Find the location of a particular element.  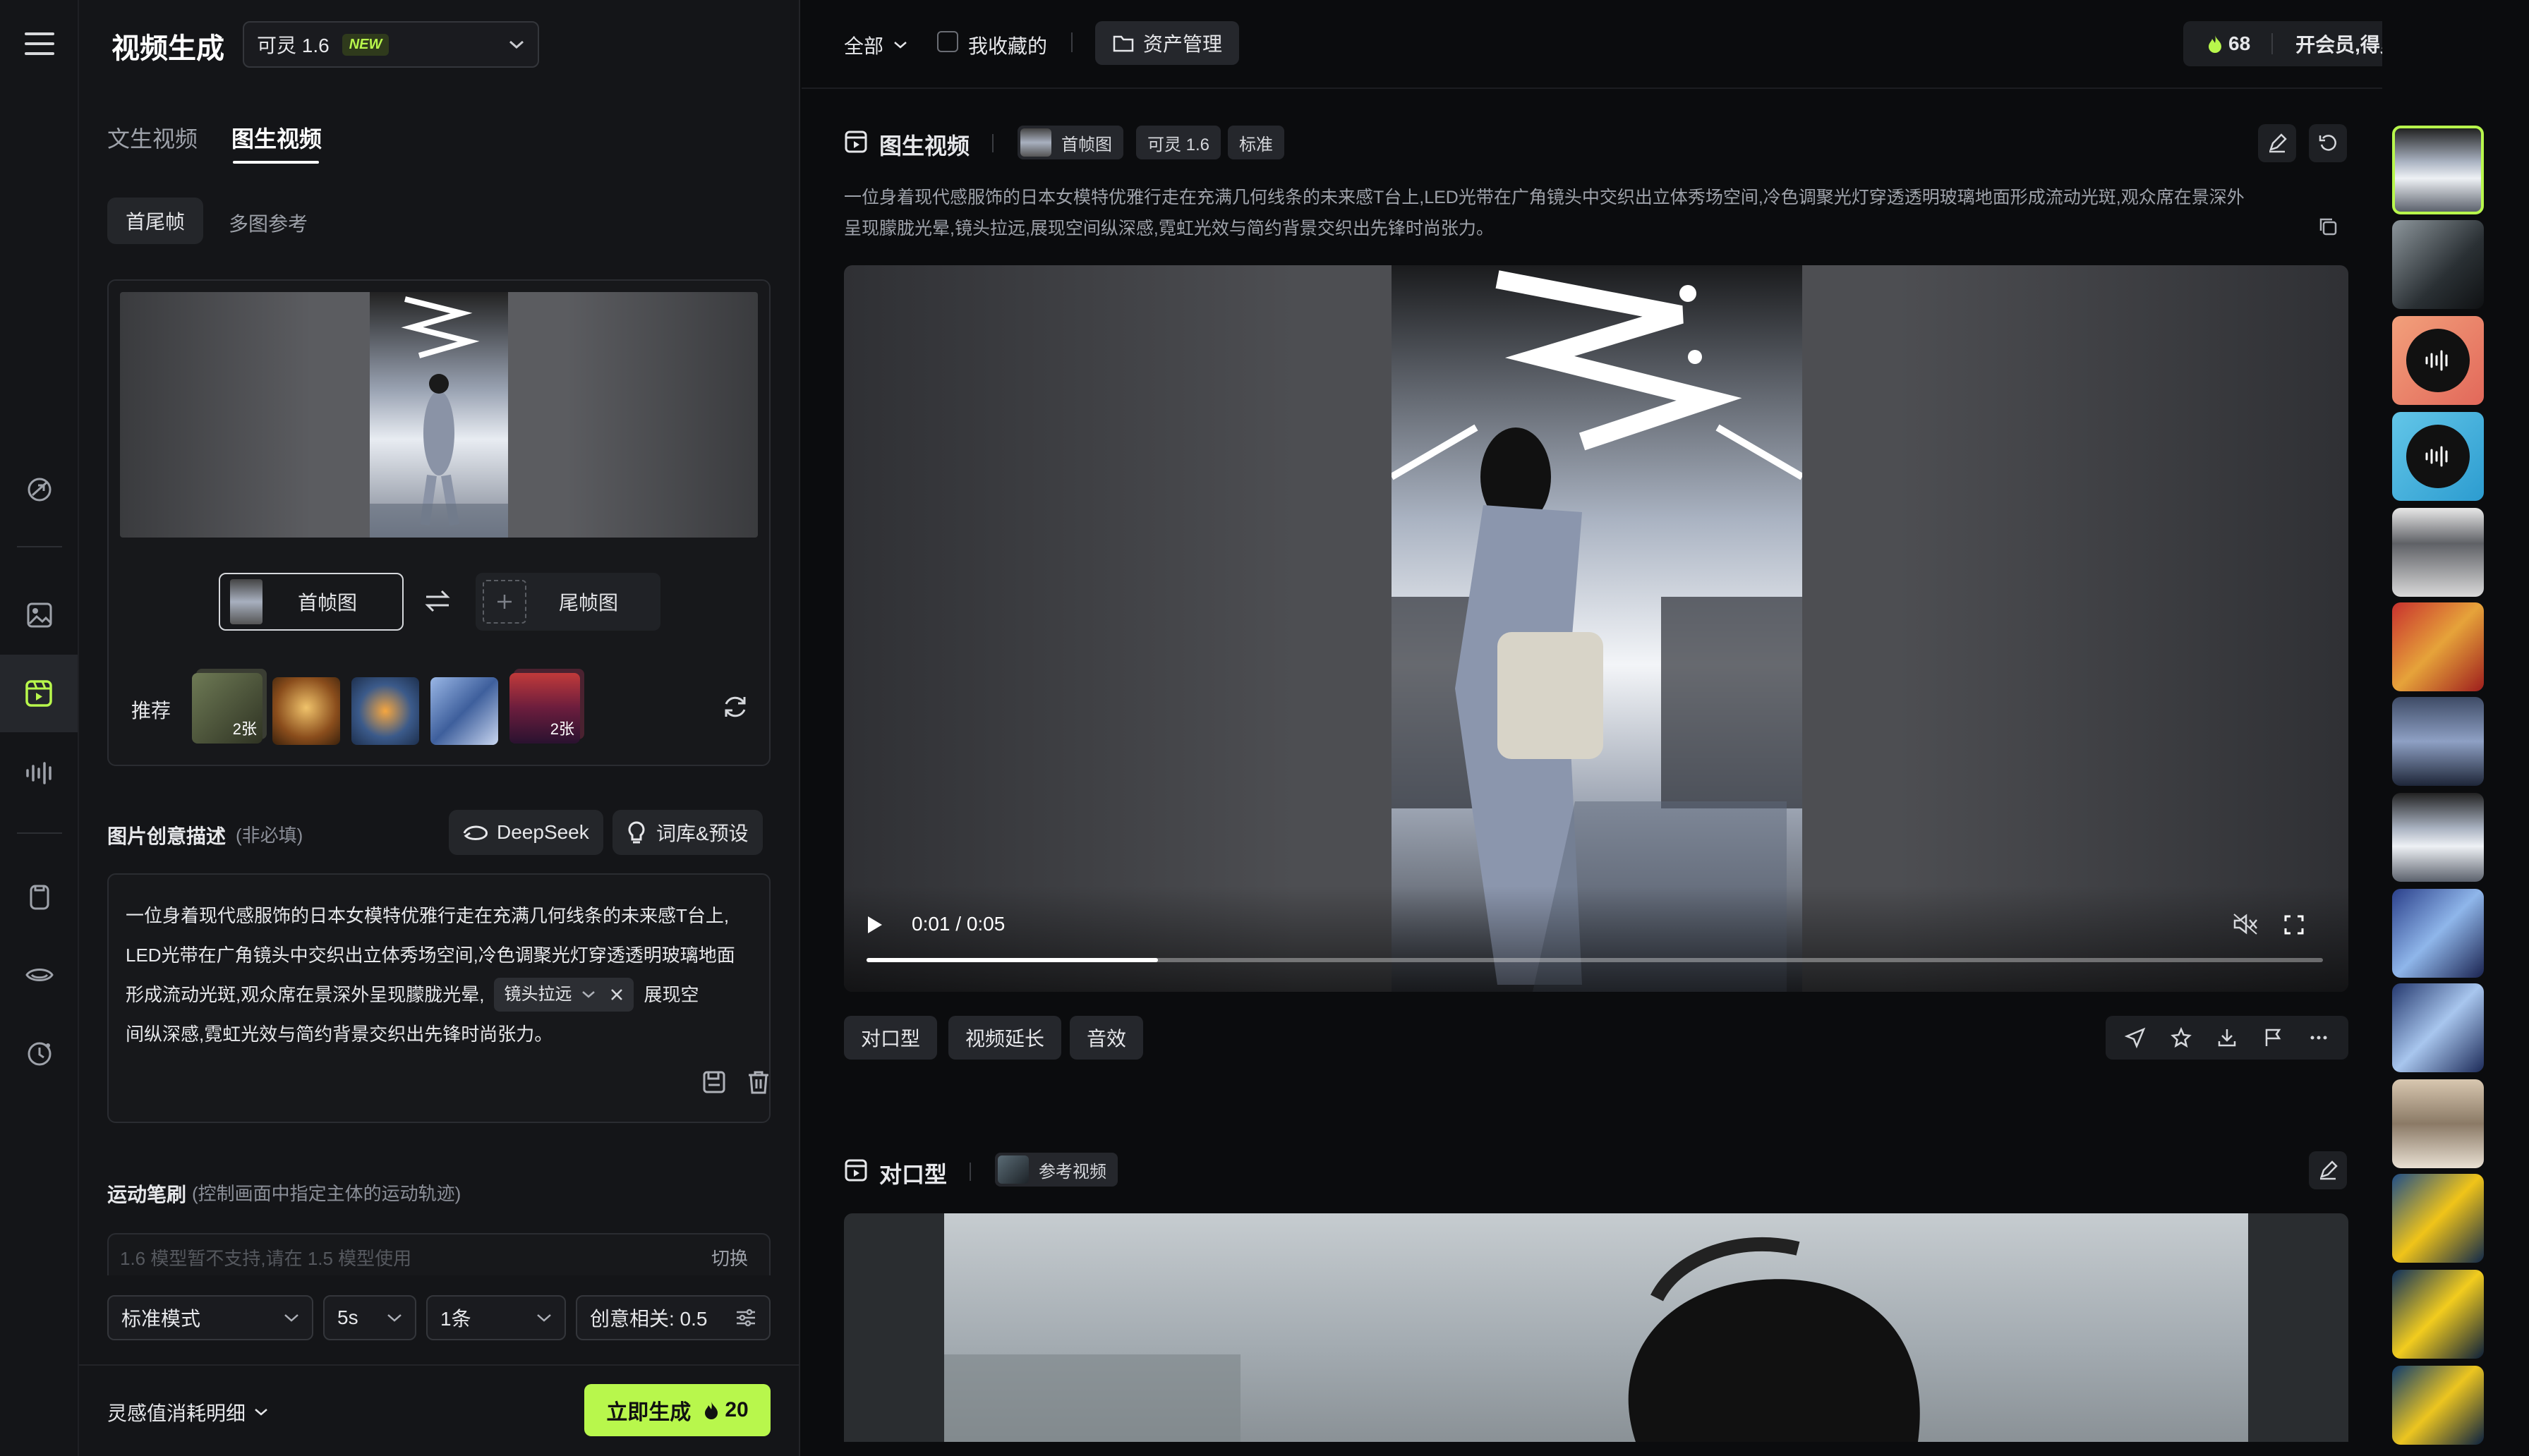

first-frame-label: 首帧图 is located at coordinates (328, 603).